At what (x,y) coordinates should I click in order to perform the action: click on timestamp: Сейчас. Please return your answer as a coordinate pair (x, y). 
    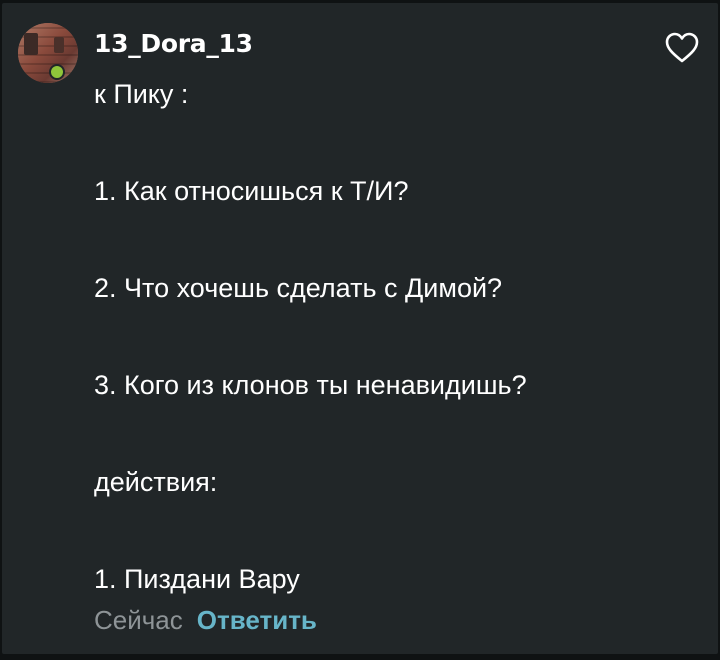
    Looking at the image, I should click on (138, 620).